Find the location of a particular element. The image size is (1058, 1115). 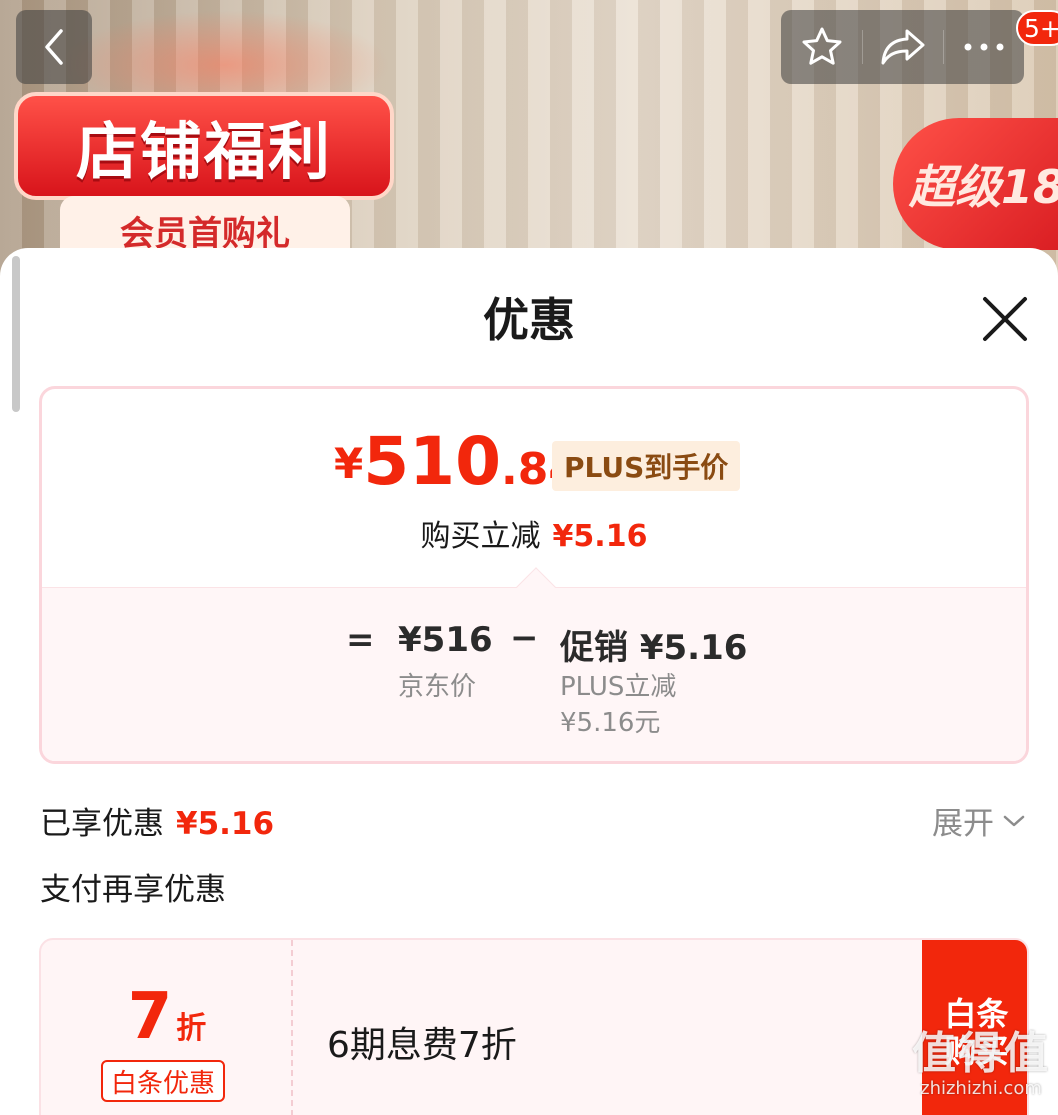

final-price-integer: 510 is located at coordinates (432, 461).